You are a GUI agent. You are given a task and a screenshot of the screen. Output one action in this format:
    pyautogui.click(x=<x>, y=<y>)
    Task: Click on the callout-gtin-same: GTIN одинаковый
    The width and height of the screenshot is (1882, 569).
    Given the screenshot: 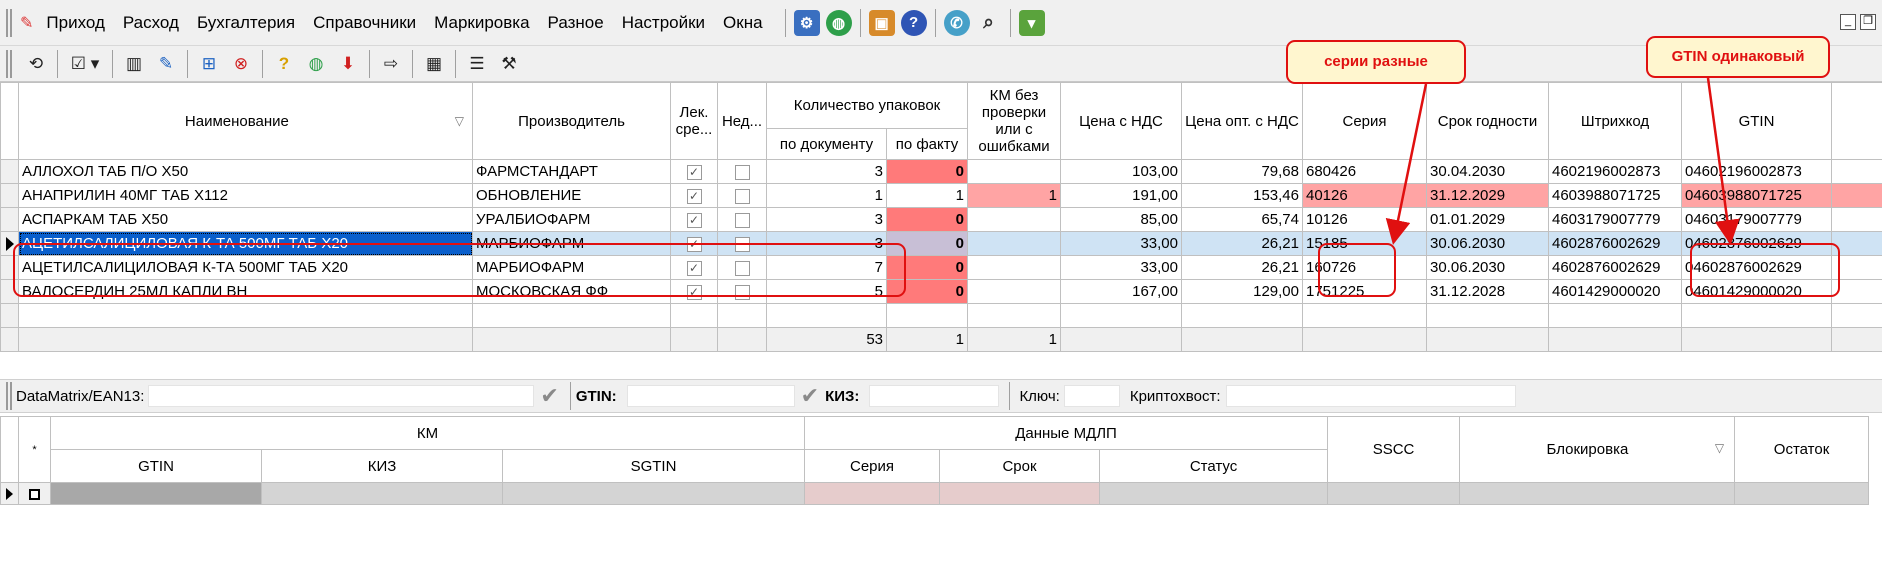 What is the action you would take?
    pyautogui.click(x=1738, y=57)
    